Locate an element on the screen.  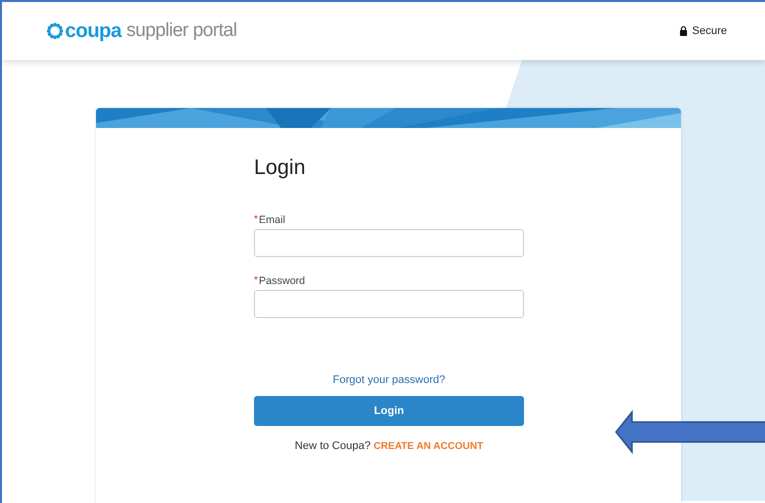
left-arrow-icon is located at coordinates (690, 432).